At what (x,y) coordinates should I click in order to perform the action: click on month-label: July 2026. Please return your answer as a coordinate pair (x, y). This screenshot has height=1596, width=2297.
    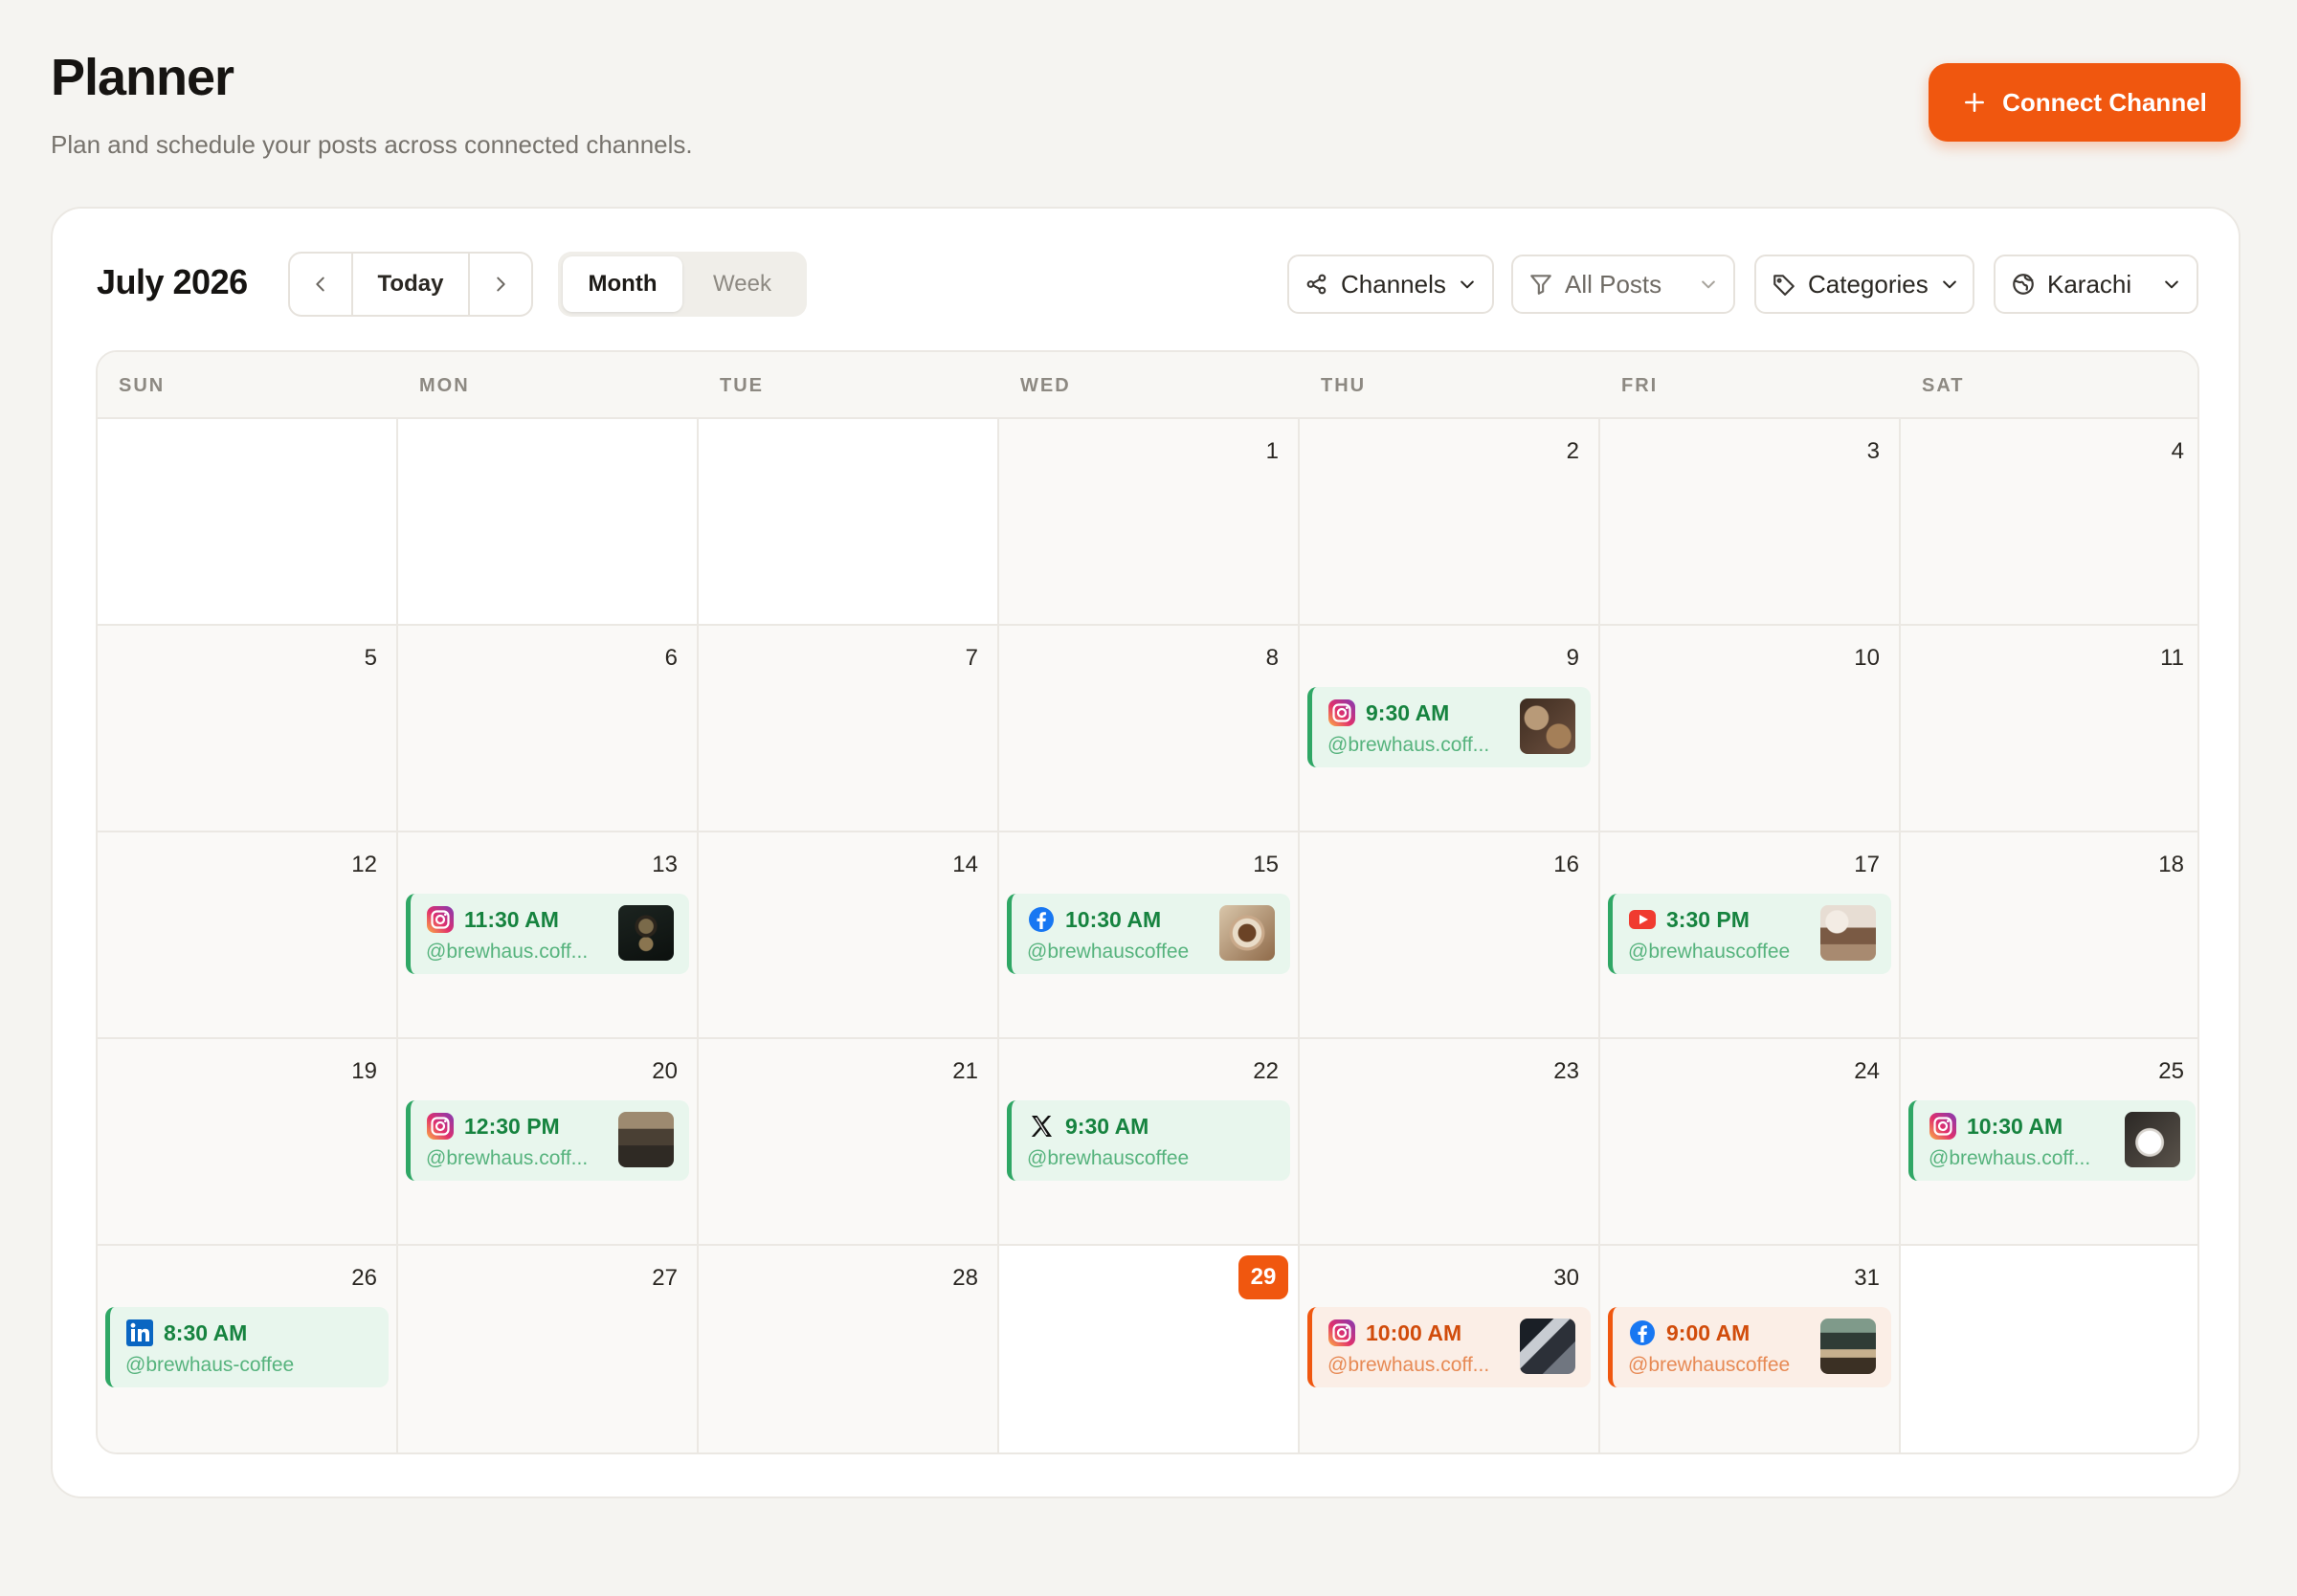
    Looking at the image, I should click on (172, 282).